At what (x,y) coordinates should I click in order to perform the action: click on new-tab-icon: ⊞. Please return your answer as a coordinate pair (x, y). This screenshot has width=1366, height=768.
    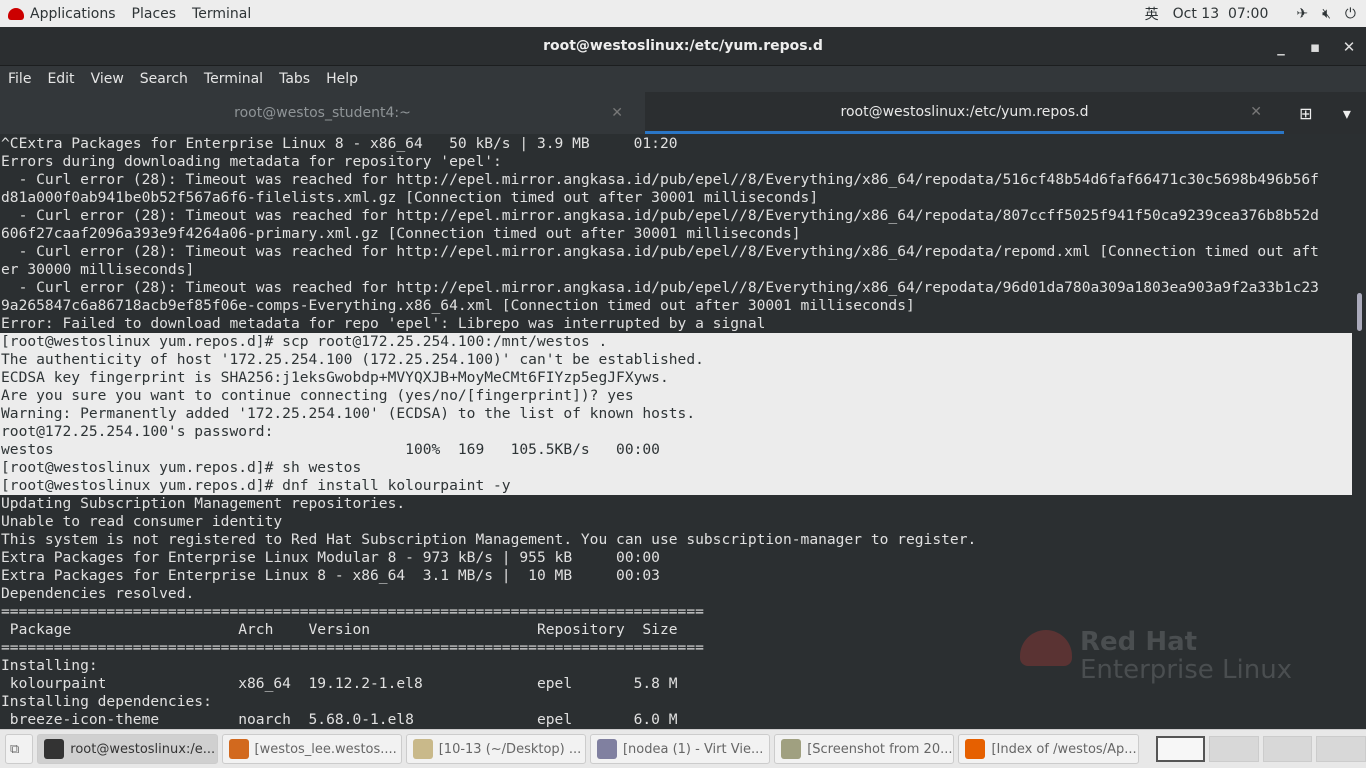
    Looking at the image, I should click on (1305, 113).